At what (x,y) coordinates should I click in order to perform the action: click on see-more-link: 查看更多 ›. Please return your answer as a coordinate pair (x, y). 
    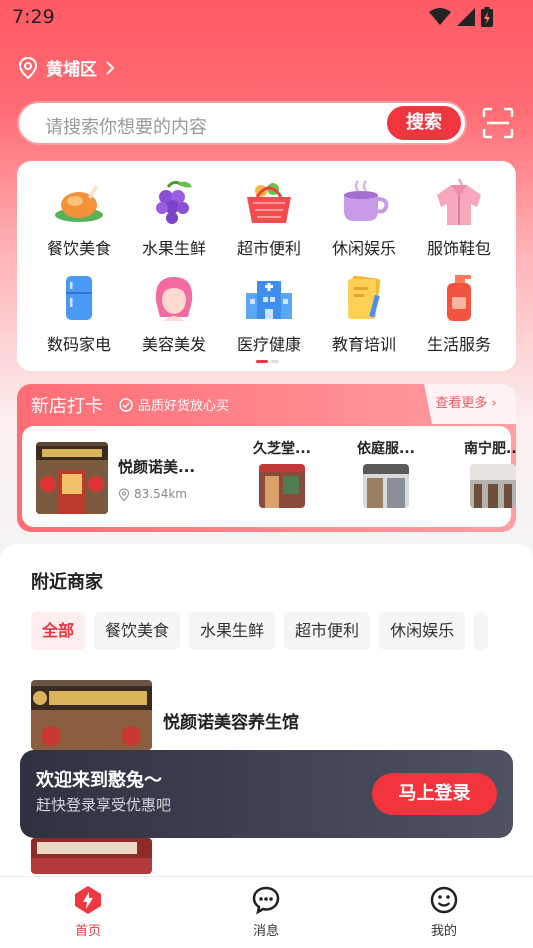
    Looking at the image, I should click on (470, 404).